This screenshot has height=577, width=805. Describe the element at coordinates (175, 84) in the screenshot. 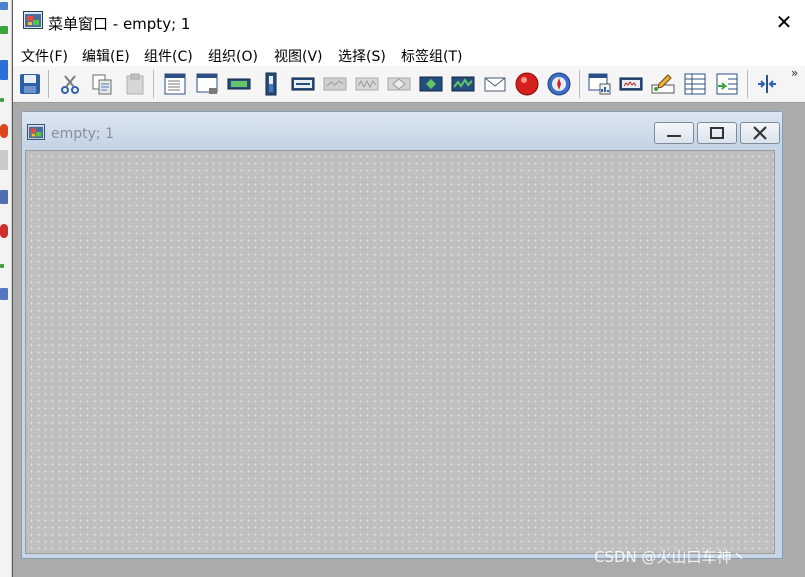

I see `window-icon` at that location.